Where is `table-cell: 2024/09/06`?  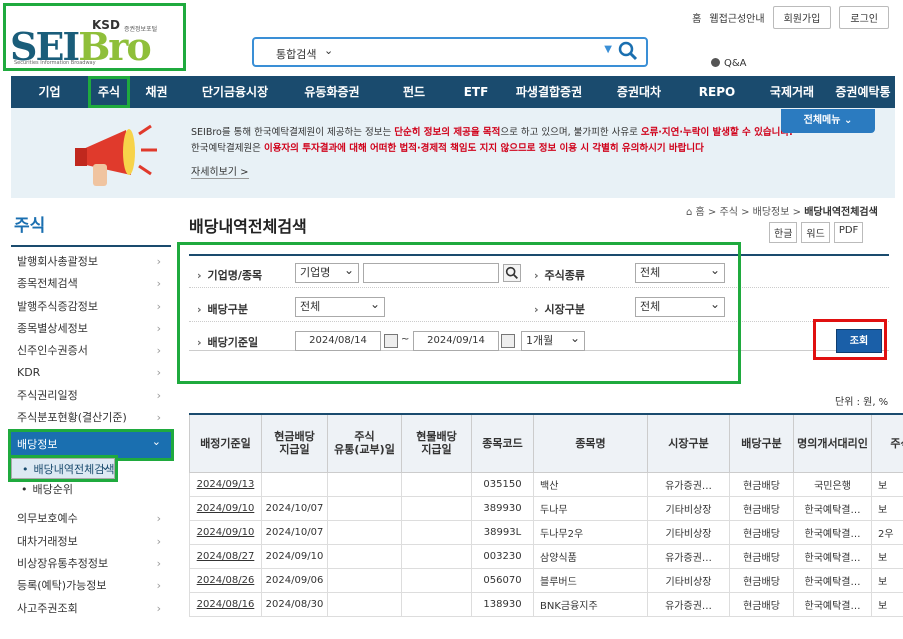
table-cell: 2024/09/06 is located at coordinates (294, 580).